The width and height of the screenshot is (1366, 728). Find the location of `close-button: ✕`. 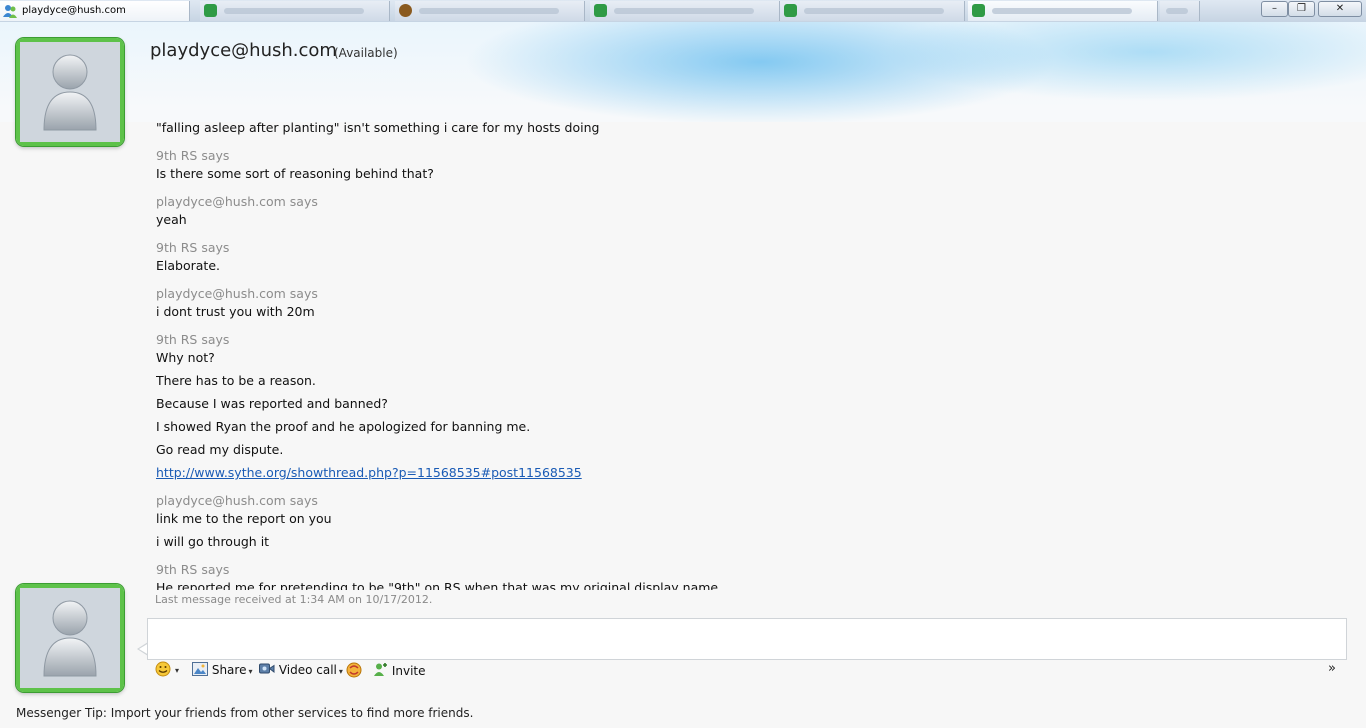

close-button: ✕ is located at coordinates (1340, 9).